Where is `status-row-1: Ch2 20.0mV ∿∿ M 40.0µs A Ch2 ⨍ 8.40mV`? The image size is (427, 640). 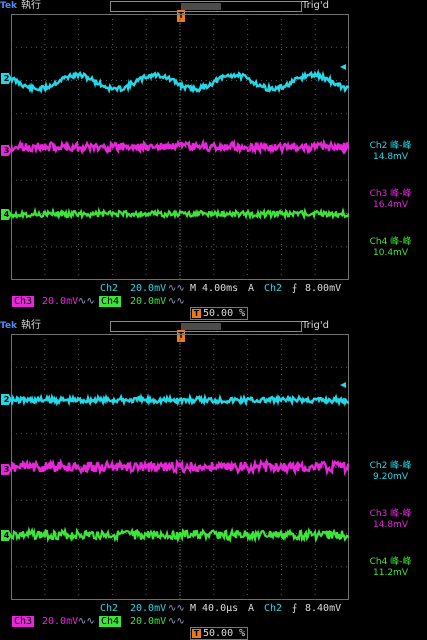
status-row-1: Ch2 20.0mV ∿∿ M 40.0µs A Ch2 ⨍ 8.40mV is located at coordinates (213, 609).